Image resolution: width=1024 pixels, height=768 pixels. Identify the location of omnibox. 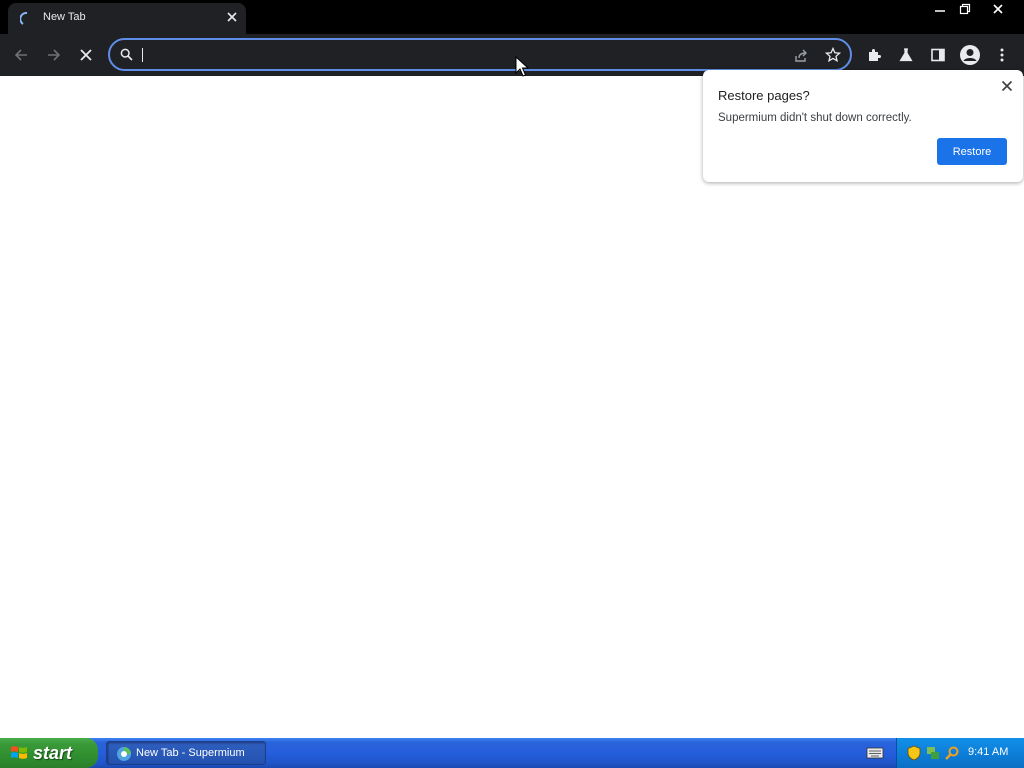
(480, 54).